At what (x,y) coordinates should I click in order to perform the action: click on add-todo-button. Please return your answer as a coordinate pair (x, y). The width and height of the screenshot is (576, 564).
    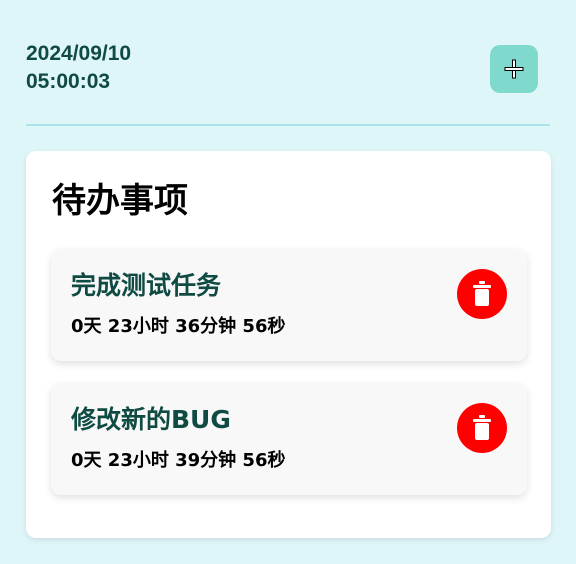
    Looking at the image, I should click on (514, 69).